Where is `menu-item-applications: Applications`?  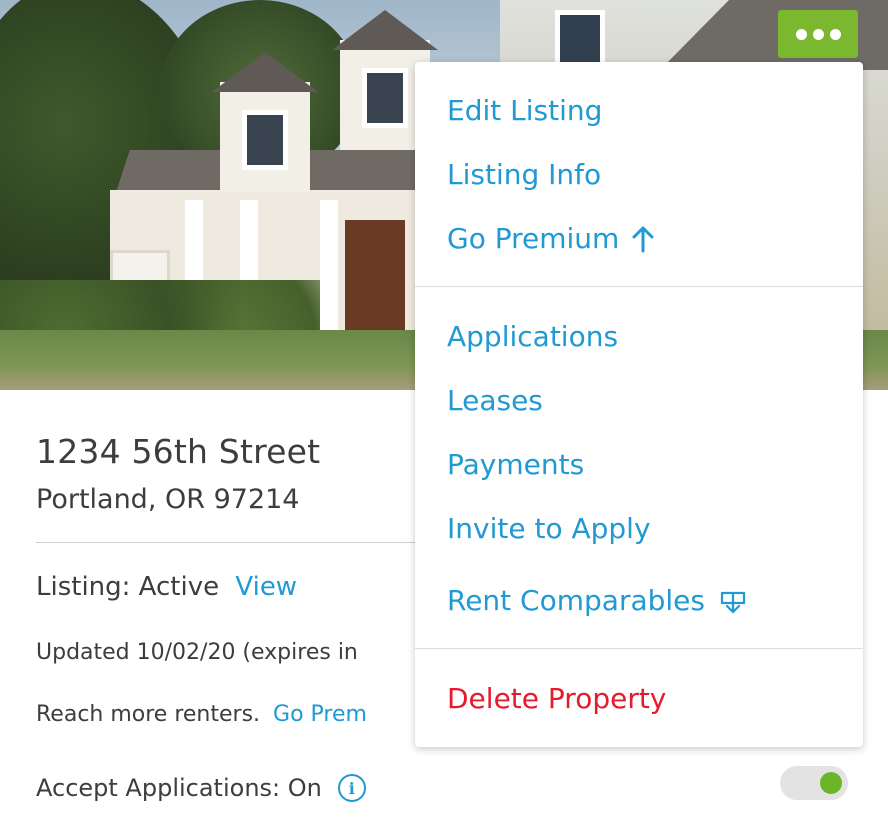 menu-item-applications: Applications is located at coordinates (532, 336).